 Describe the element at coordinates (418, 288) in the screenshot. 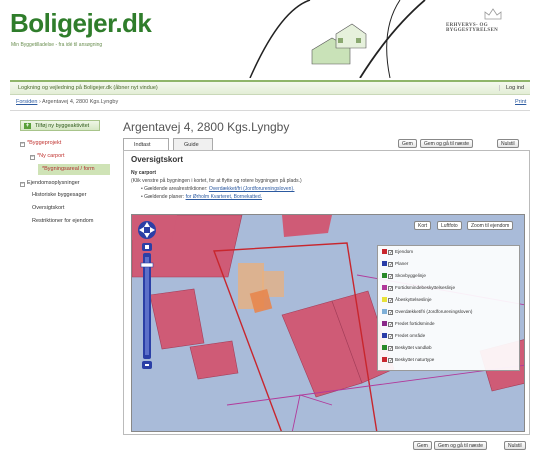

I see `legend-item: ✓ Fortidsmindebeskyttelseslinje` at that location.